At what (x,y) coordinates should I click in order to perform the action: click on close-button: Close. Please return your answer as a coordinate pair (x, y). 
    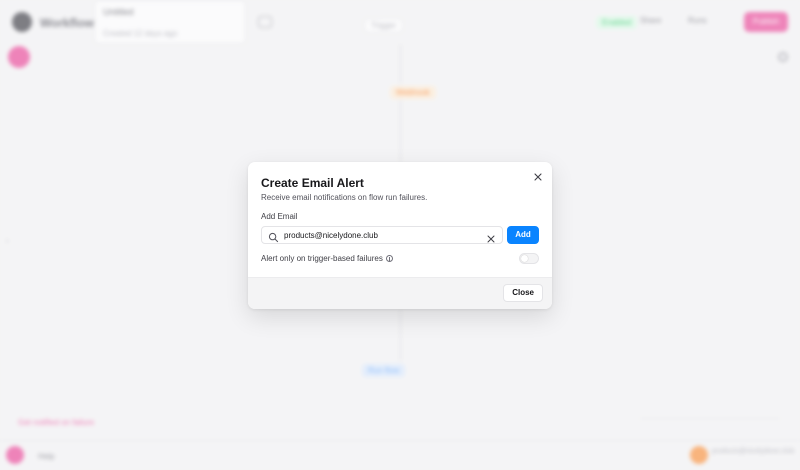
    Looking at the image, I should click on (523, 293).